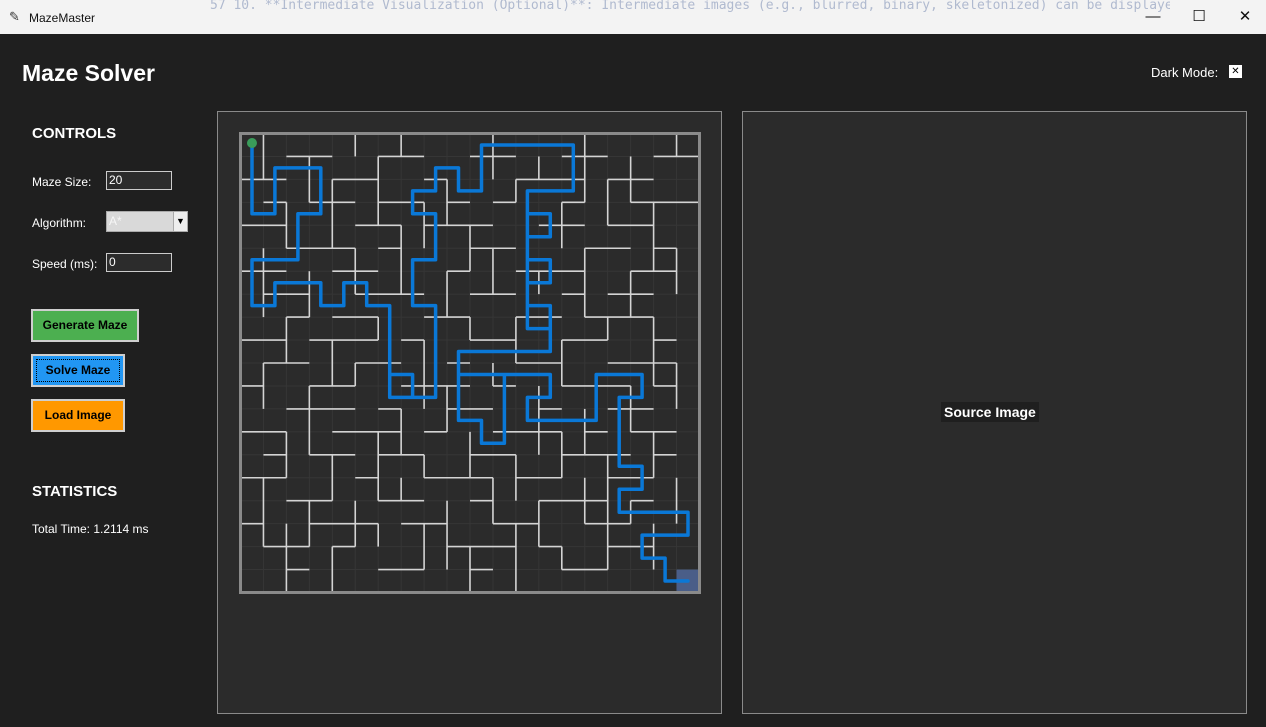 The height and width of the screenshot is (727, 1266). Describe the element at coordinates (1185, 72) in the screenshot. I see `dark-mode-label: Dark Mode:` at that location.